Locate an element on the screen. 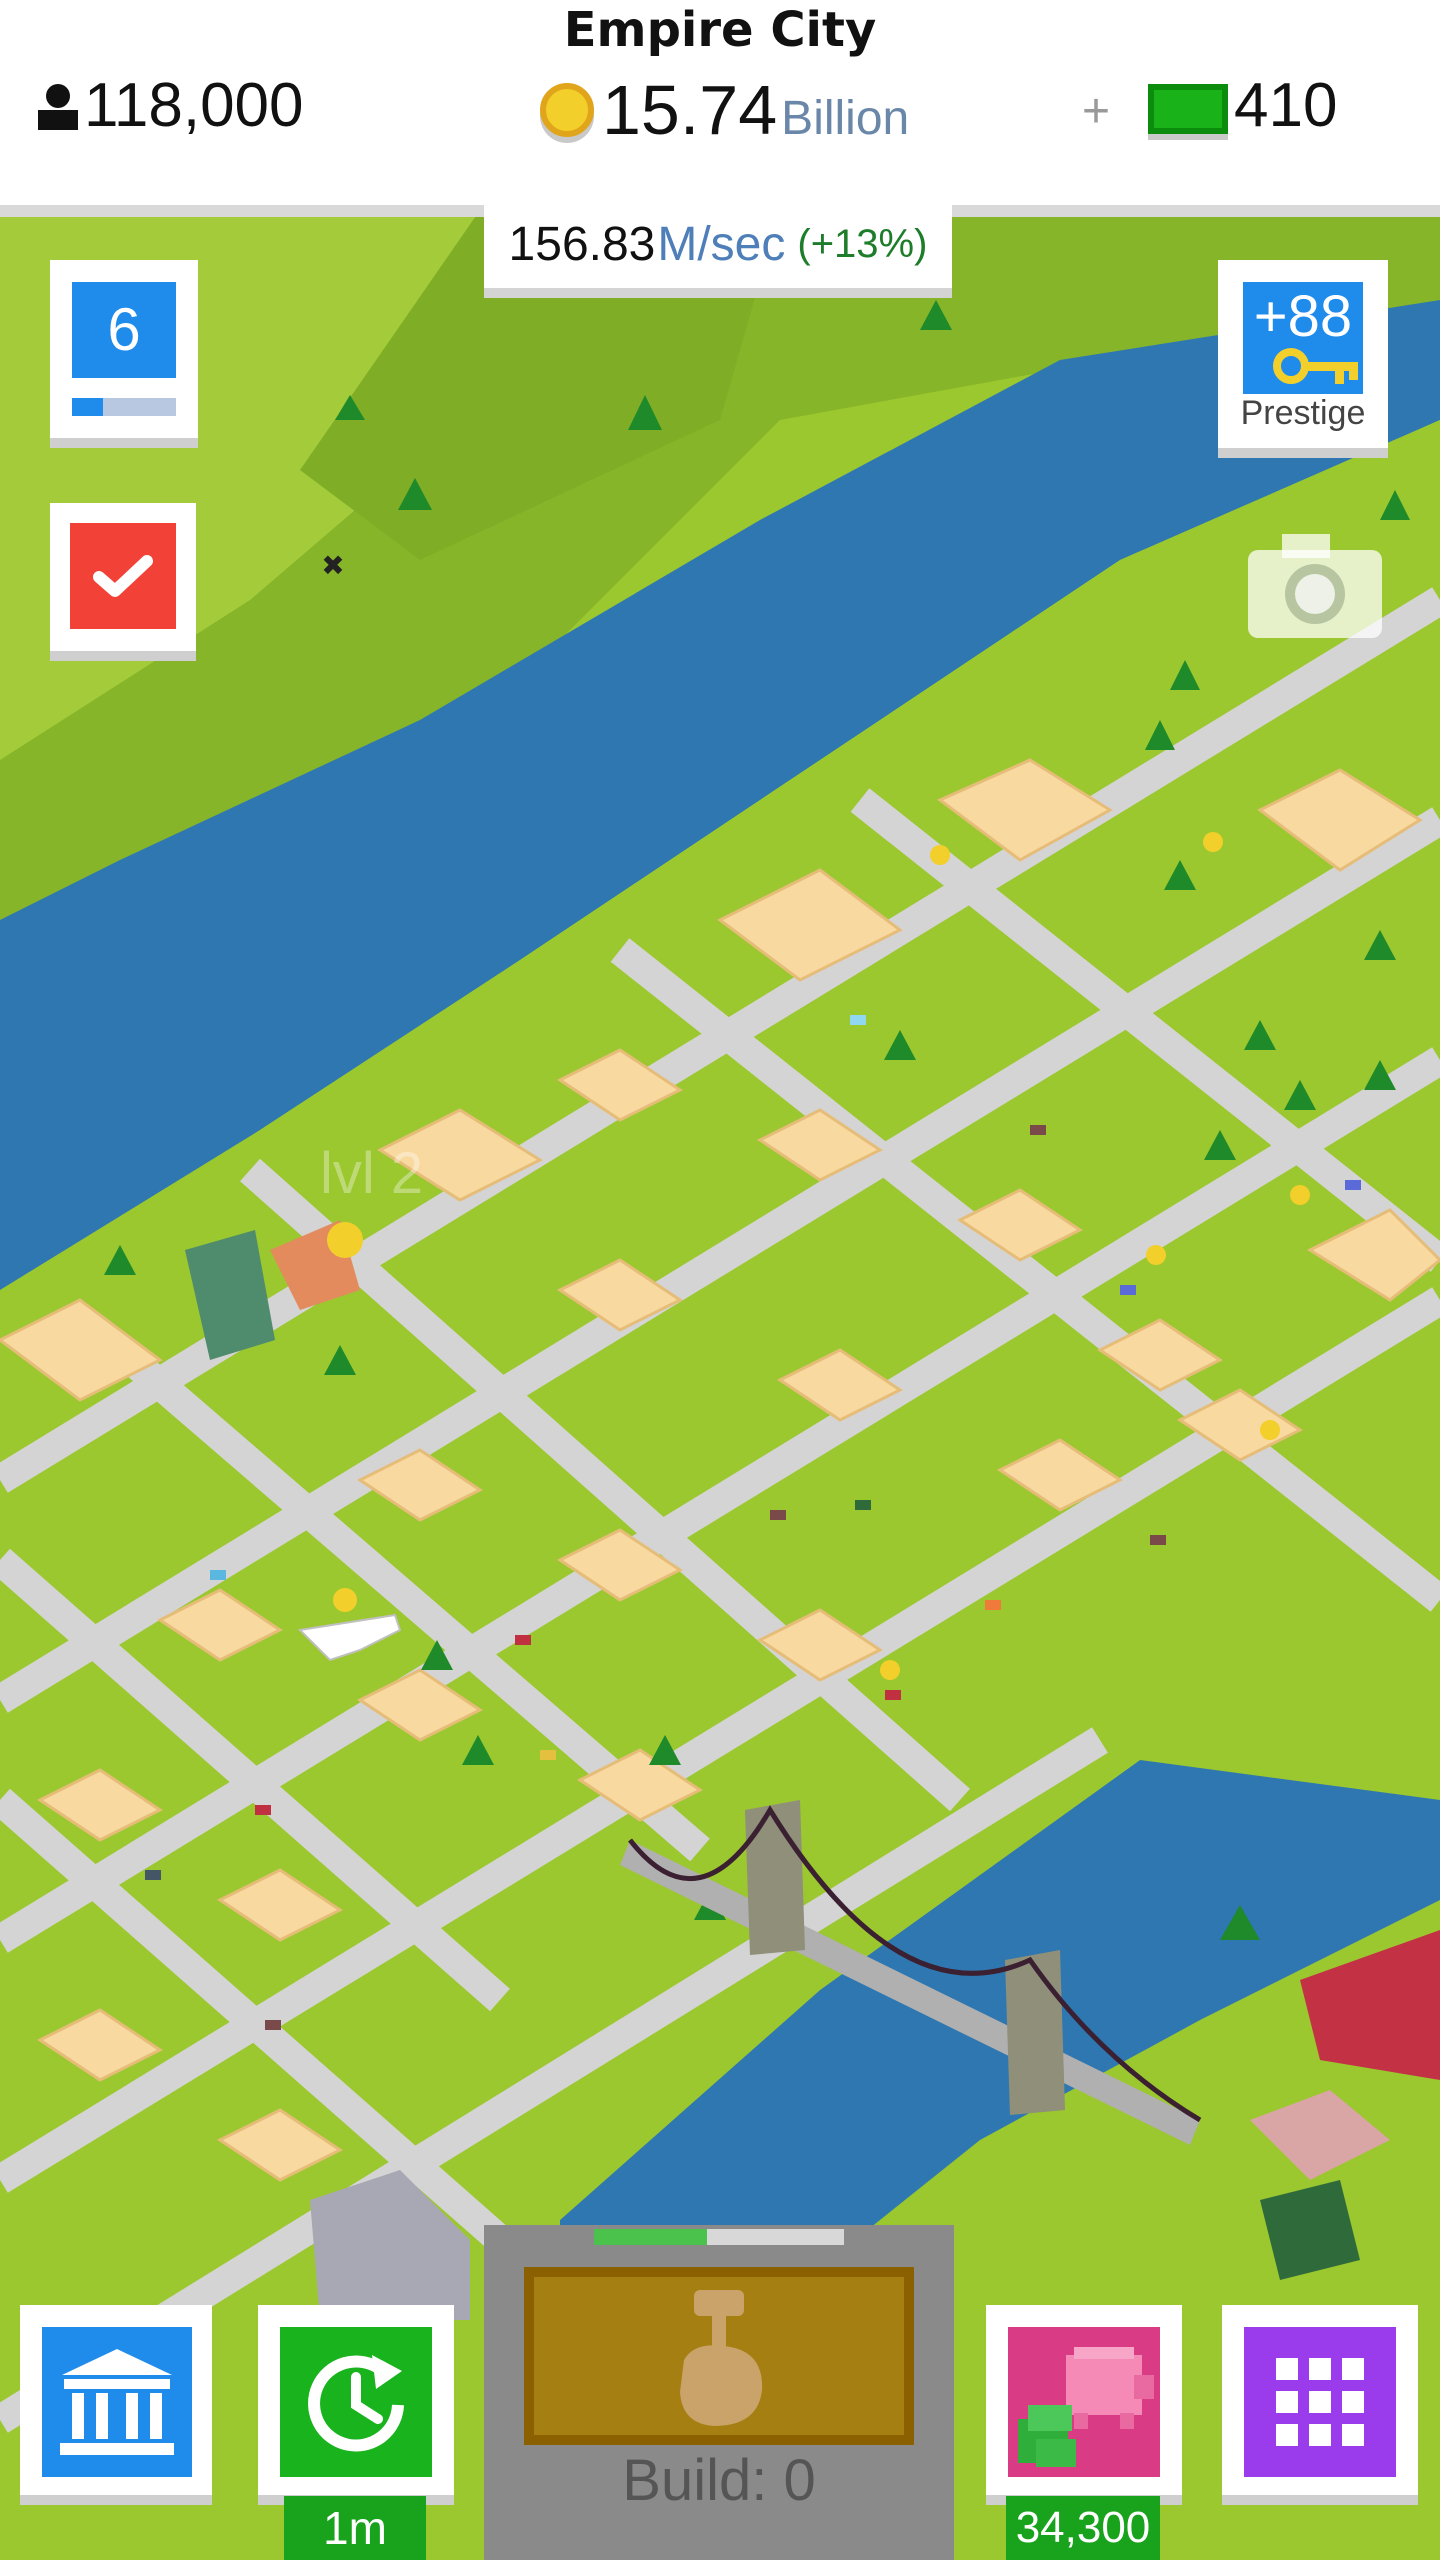 This screenshot has height=2560, width=1440. city-name: Empire City is located at coordinates (720, 30).